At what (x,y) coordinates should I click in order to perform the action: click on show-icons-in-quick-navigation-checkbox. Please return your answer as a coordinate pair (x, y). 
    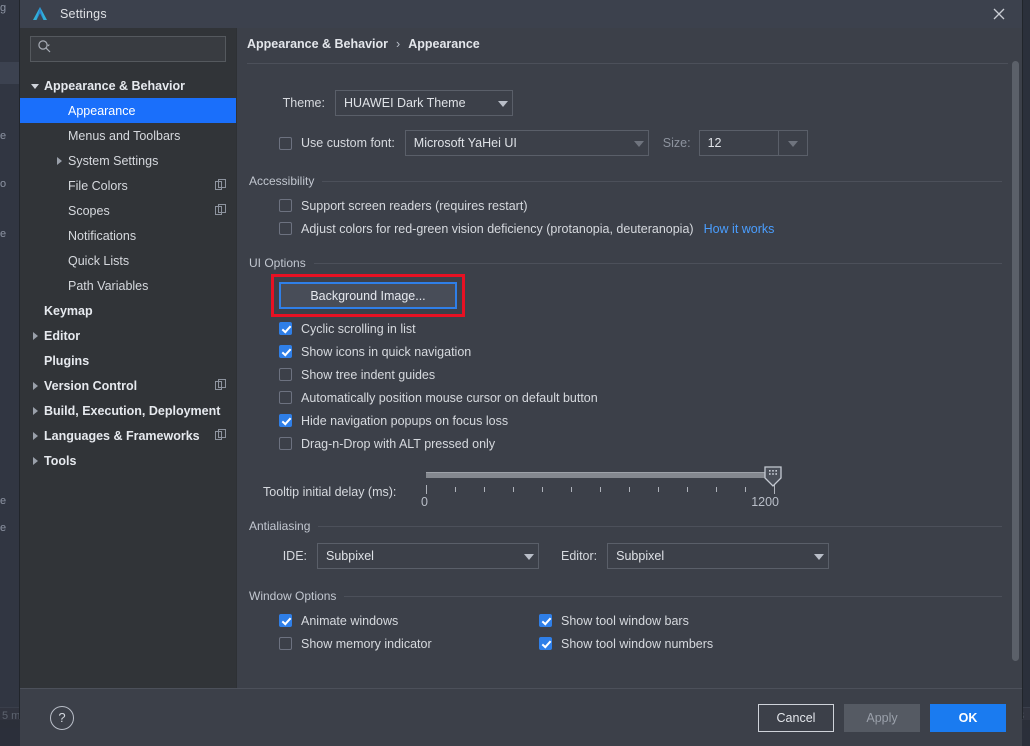
    Looking at the image, I should click on (285, 351).